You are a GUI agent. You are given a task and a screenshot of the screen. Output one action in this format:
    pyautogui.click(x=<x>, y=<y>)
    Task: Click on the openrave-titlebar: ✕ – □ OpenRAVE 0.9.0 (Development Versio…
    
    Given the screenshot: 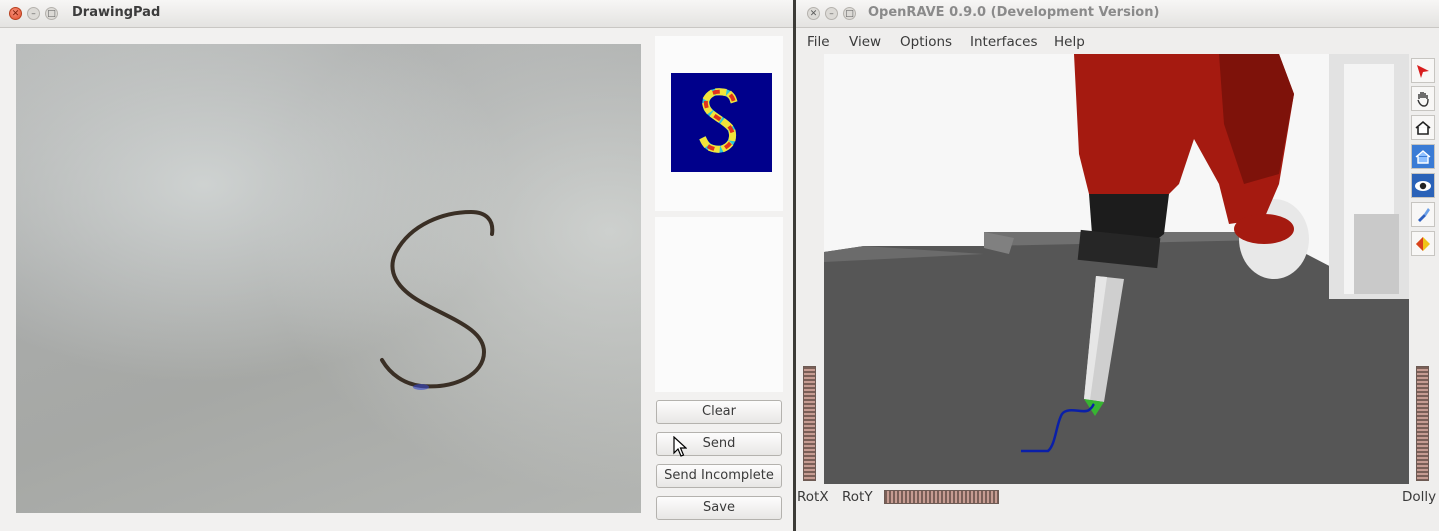 What is the action you would take?
    pyautogui.click(x=1117, y=14)
    